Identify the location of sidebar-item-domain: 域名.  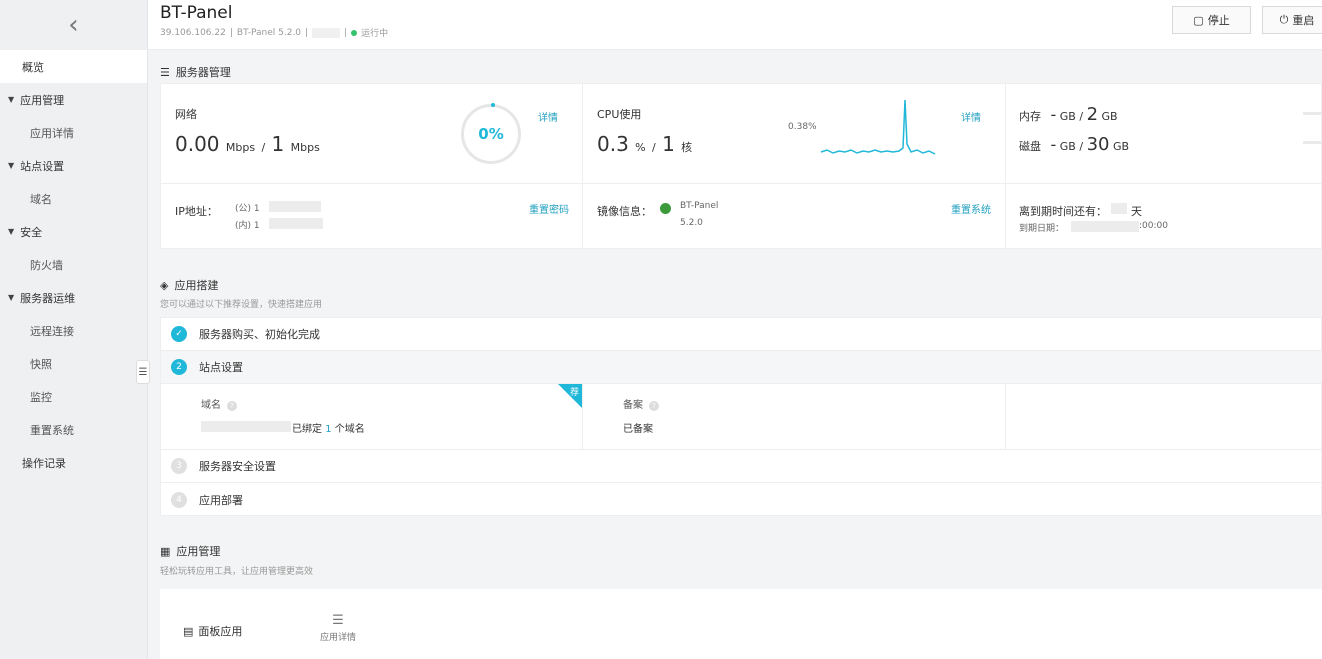
(73, 198).